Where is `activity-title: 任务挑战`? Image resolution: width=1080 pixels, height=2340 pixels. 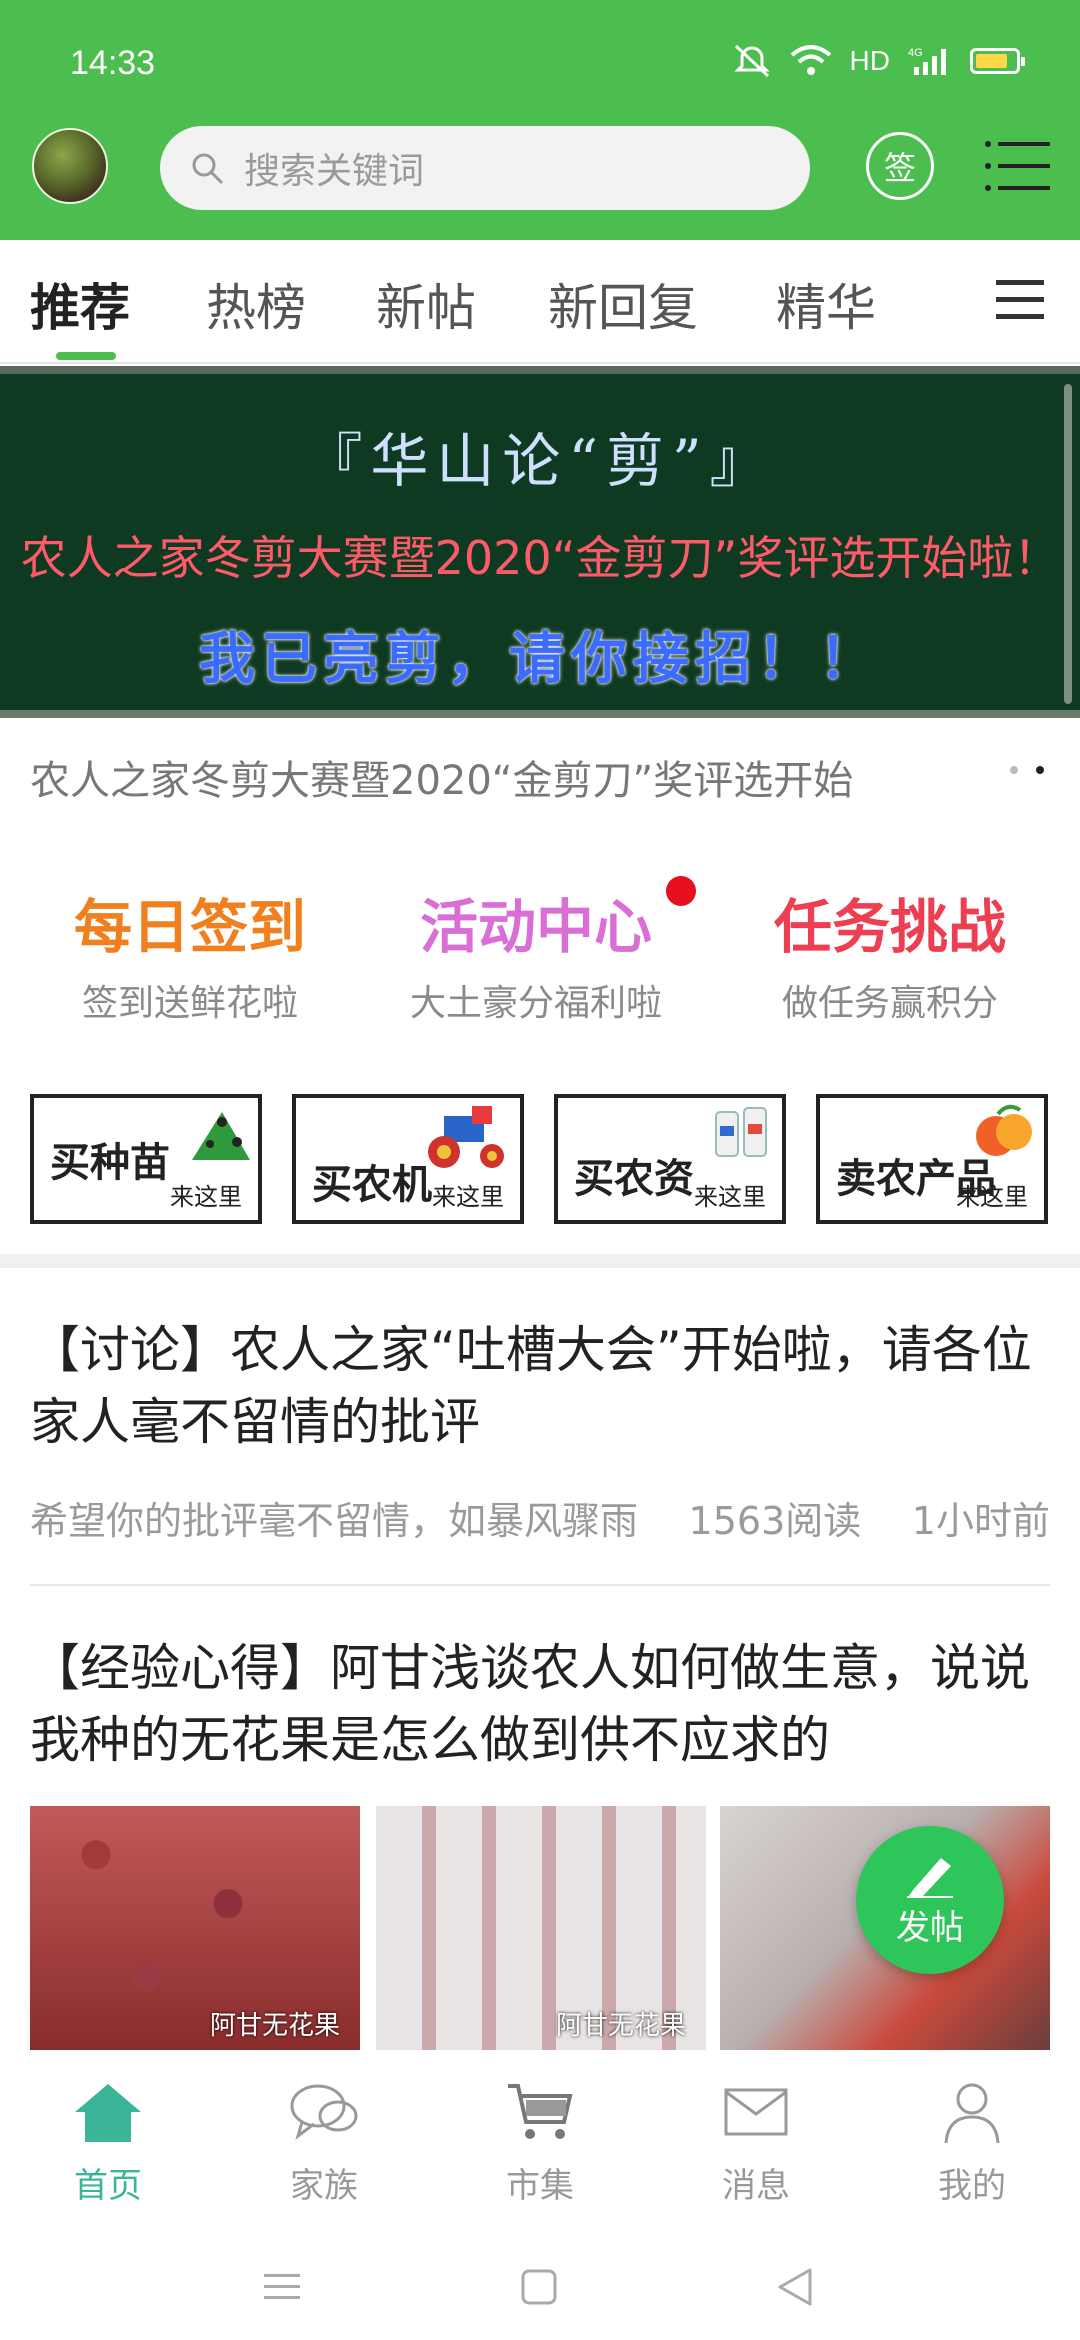
activity-title: 任务挑战 is located at coordinates (889, 927).